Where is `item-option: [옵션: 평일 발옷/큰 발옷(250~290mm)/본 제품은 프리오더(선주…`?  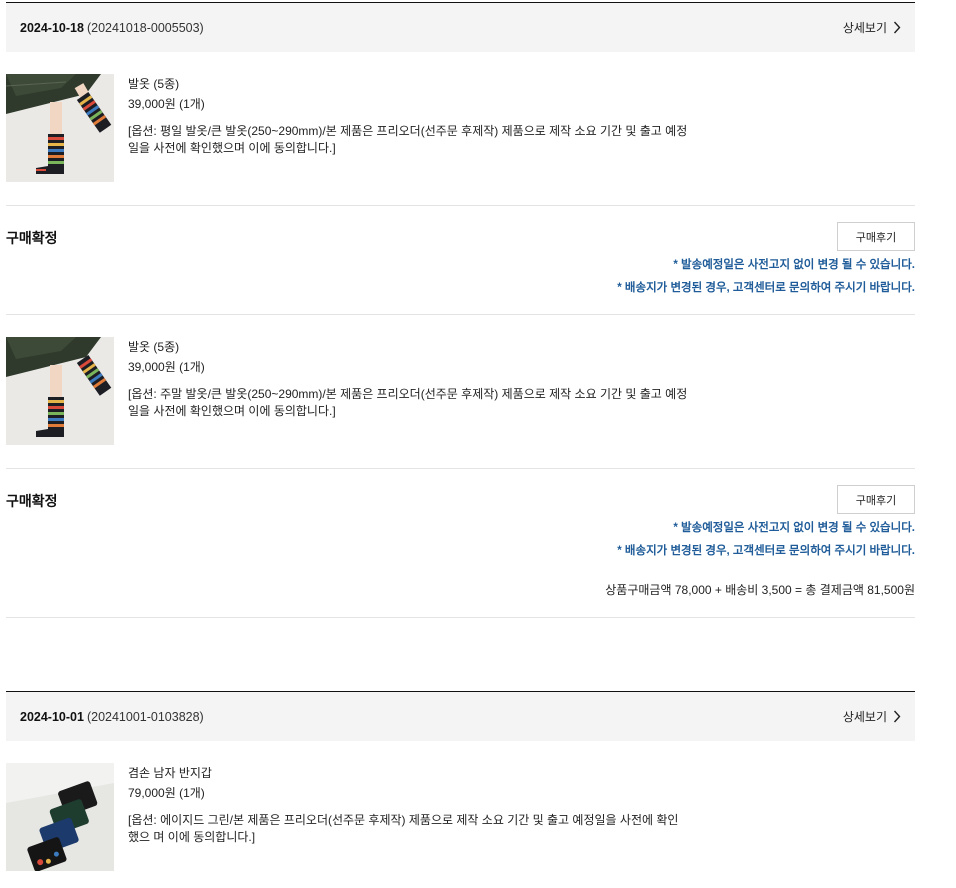
item-option: [옵션: 평일 발옷/큰 발옷(250~290mm)/본 제품은 프리오더(선주… is located at coordinates (408, 139).